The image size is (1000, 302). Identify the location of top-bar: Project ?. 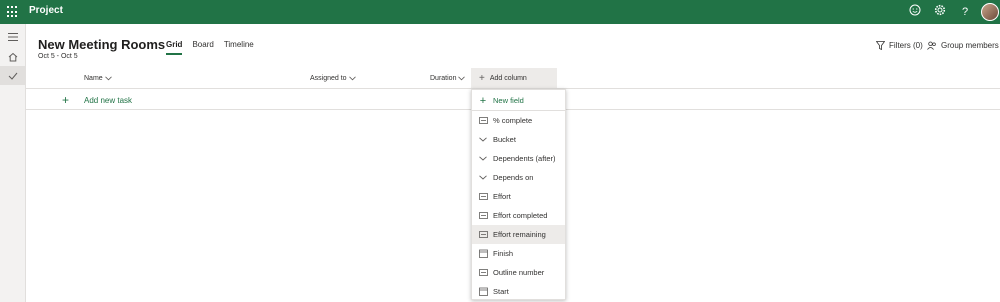
(500, 12).